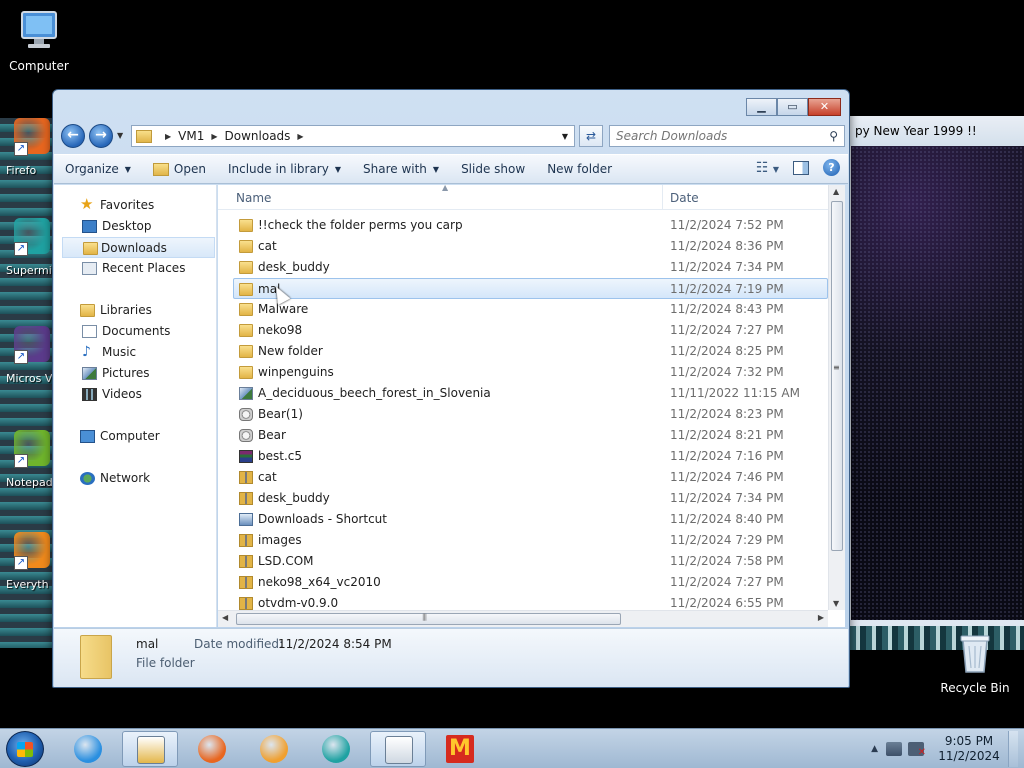  Describe the element at coordinates (523, 477) in the screenshot. I see `file-row: cat 11/2/2024 7:46 PM` at that location.